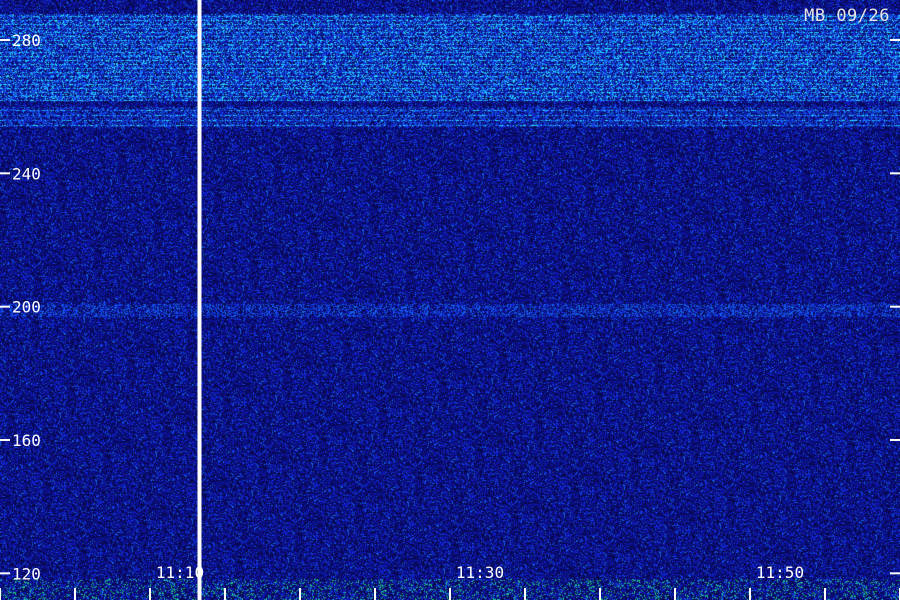  What do you see at coordinates (847, 16) in the screenshot?
I see `station-date-label: MB 09/26` at bounding box center [847, 16].